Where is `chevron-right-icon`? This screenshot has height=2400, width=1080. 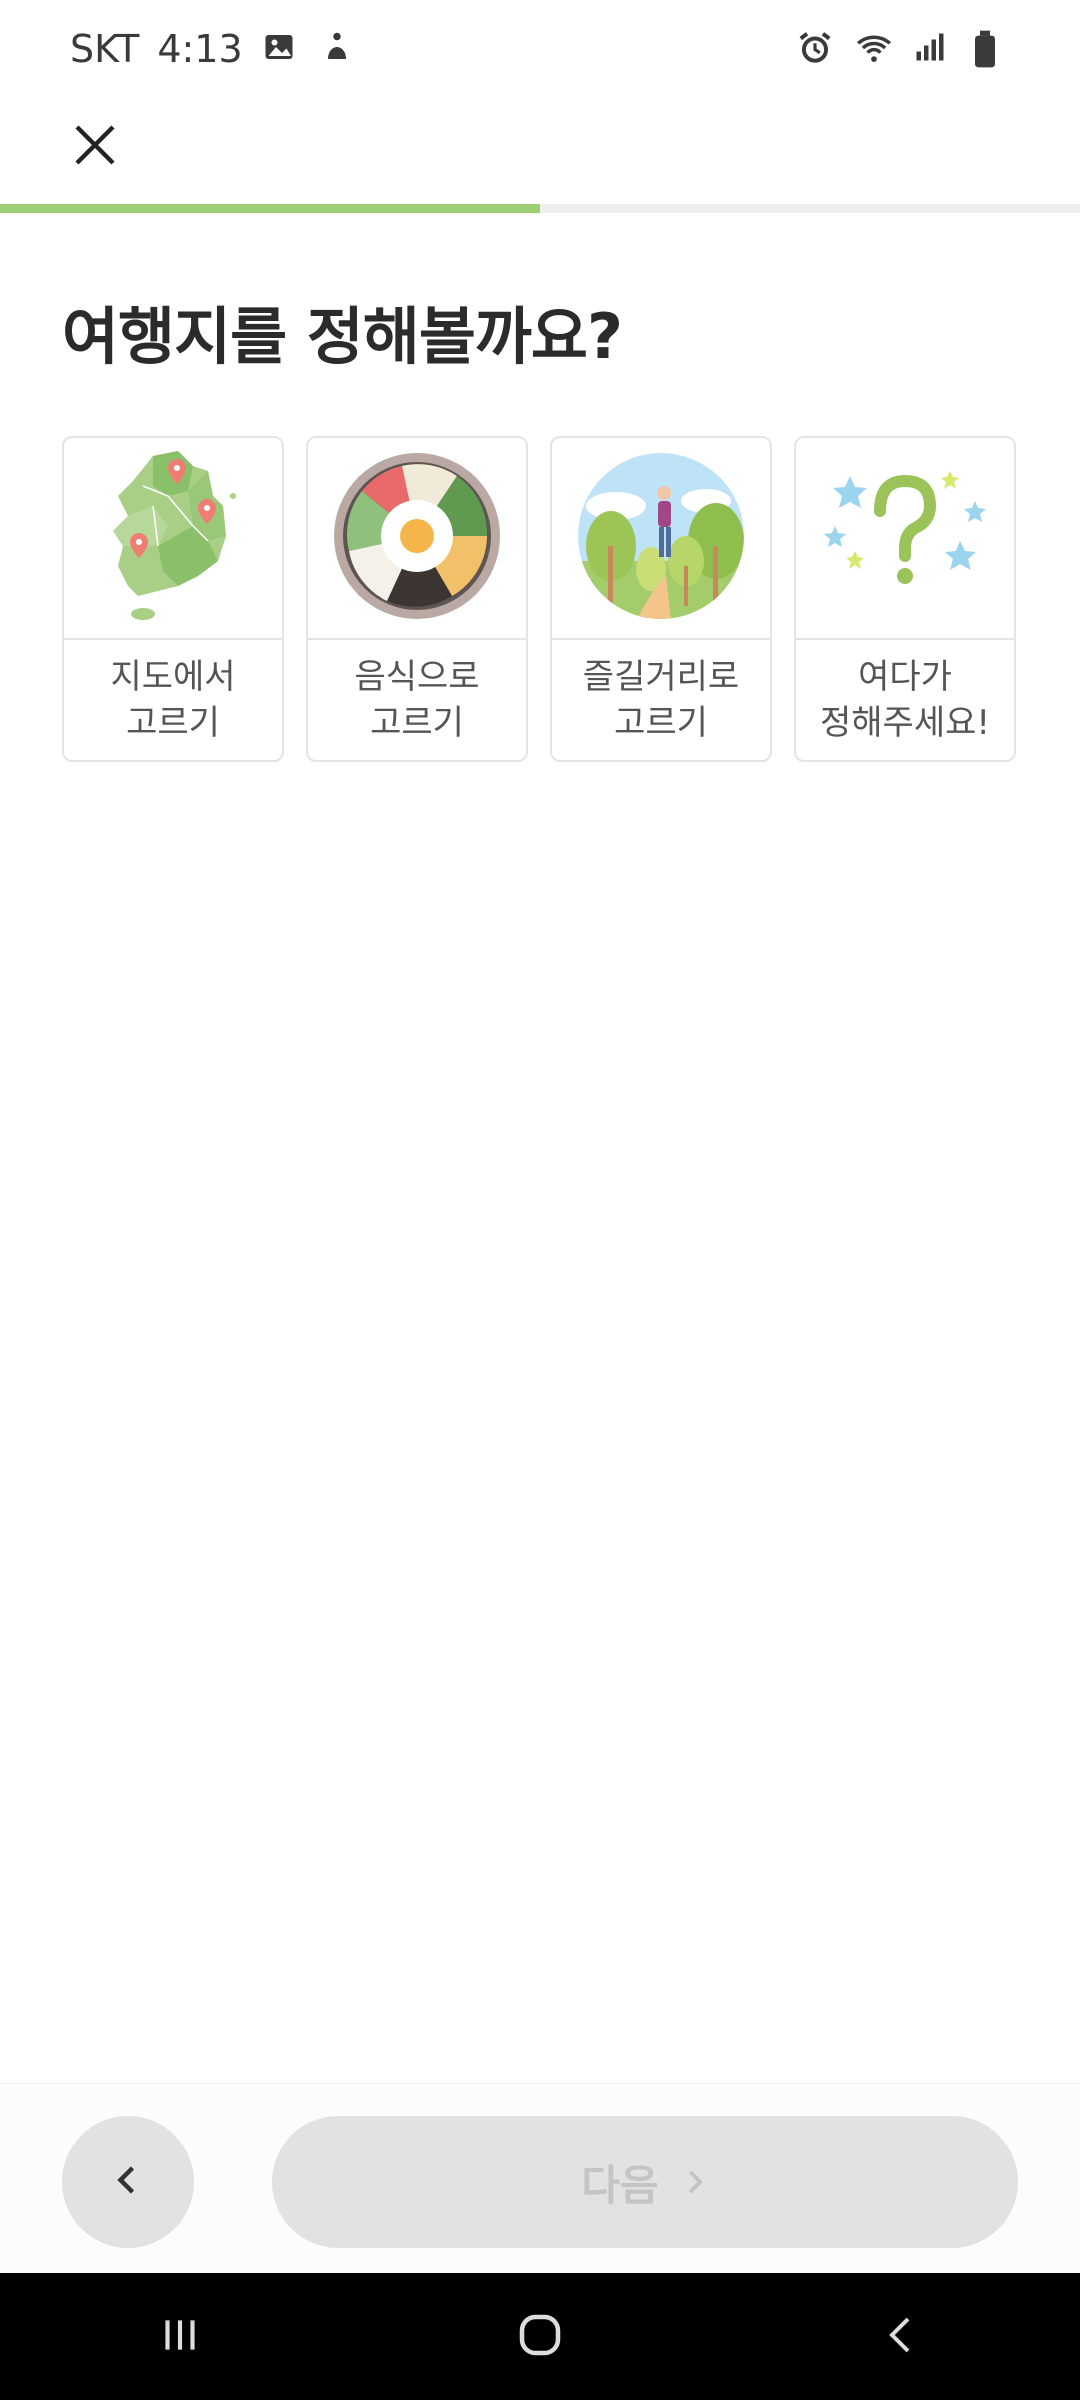
chevron-right-icon is located at coordinates (694, 2182).